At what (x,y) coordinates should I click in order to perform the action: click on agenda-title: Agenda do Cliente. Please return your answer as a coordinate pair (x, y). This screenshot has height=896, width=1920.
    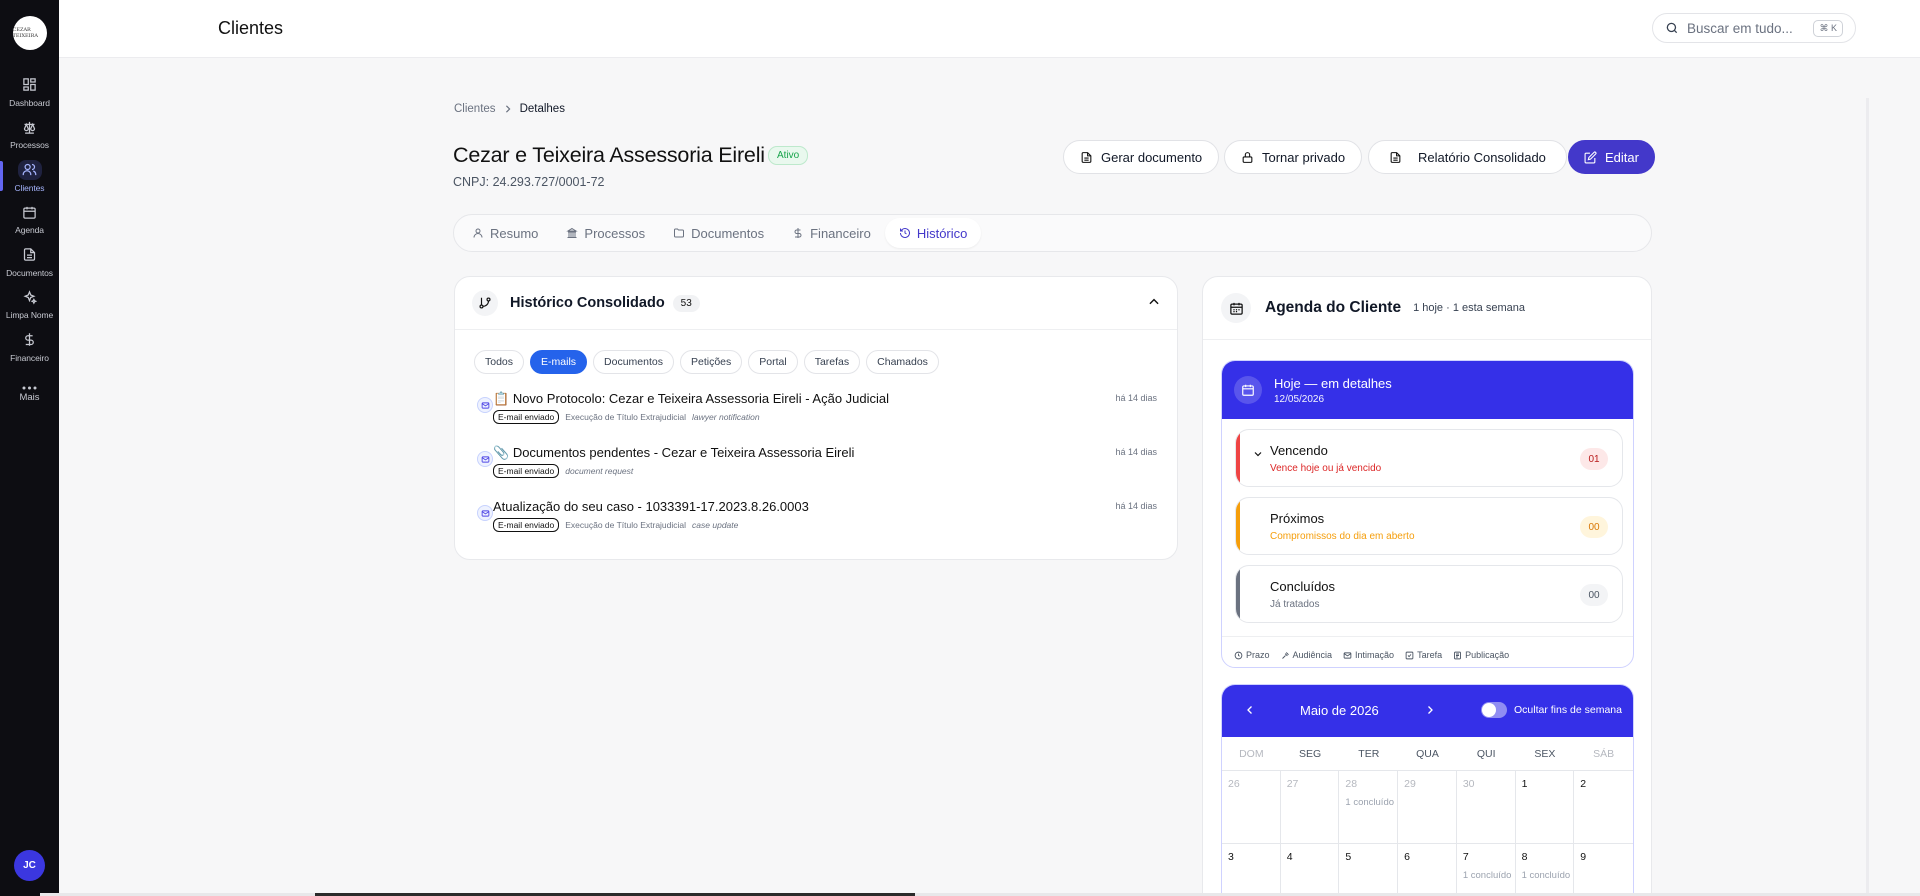
    Looking at the image, I should click on (1333, 307).